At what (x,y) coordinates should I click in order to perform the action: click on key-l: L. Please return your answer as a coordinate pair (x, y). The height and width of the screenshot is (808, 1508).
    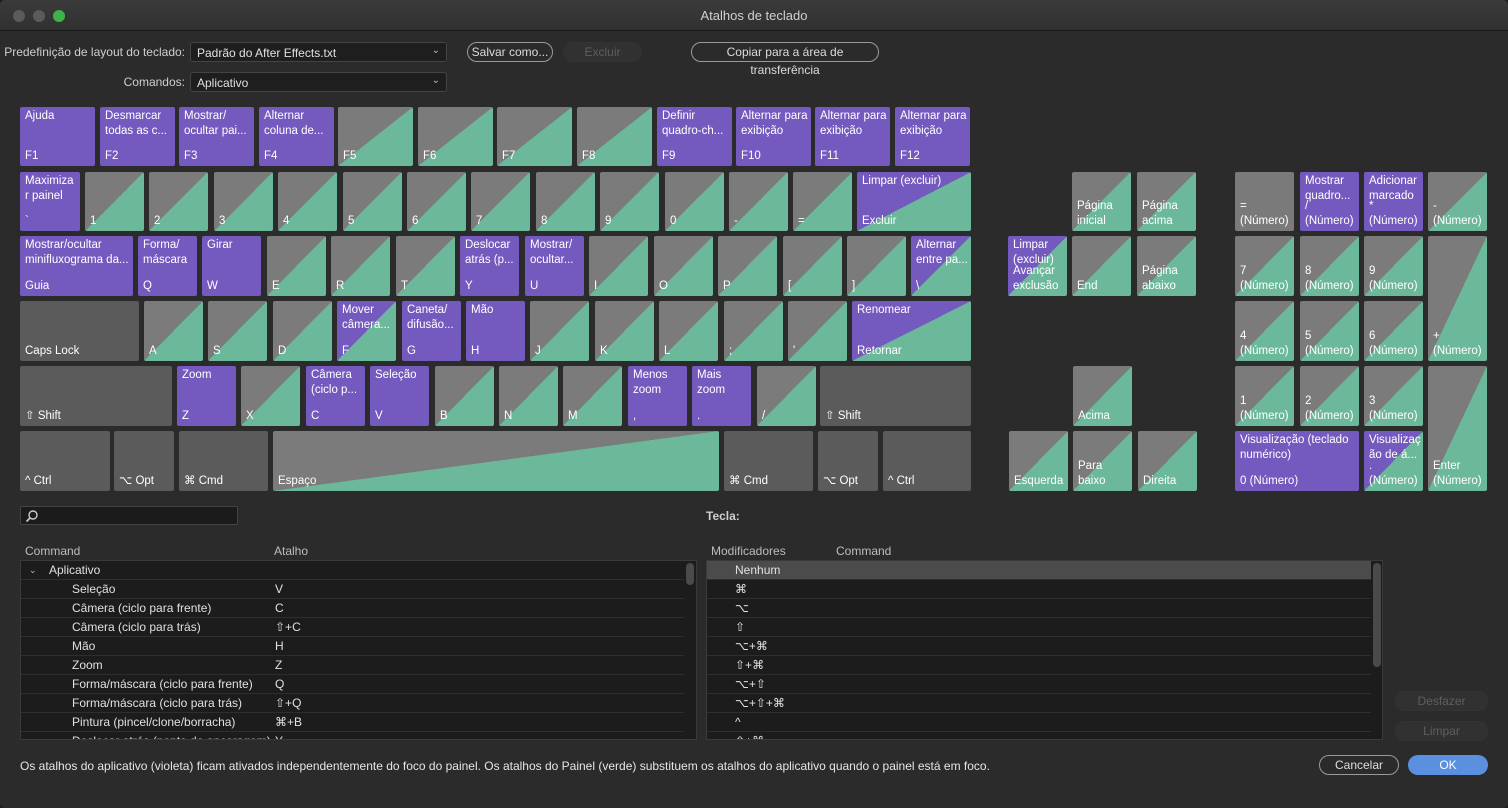
    Looking at the image, I should click on (688, 331).